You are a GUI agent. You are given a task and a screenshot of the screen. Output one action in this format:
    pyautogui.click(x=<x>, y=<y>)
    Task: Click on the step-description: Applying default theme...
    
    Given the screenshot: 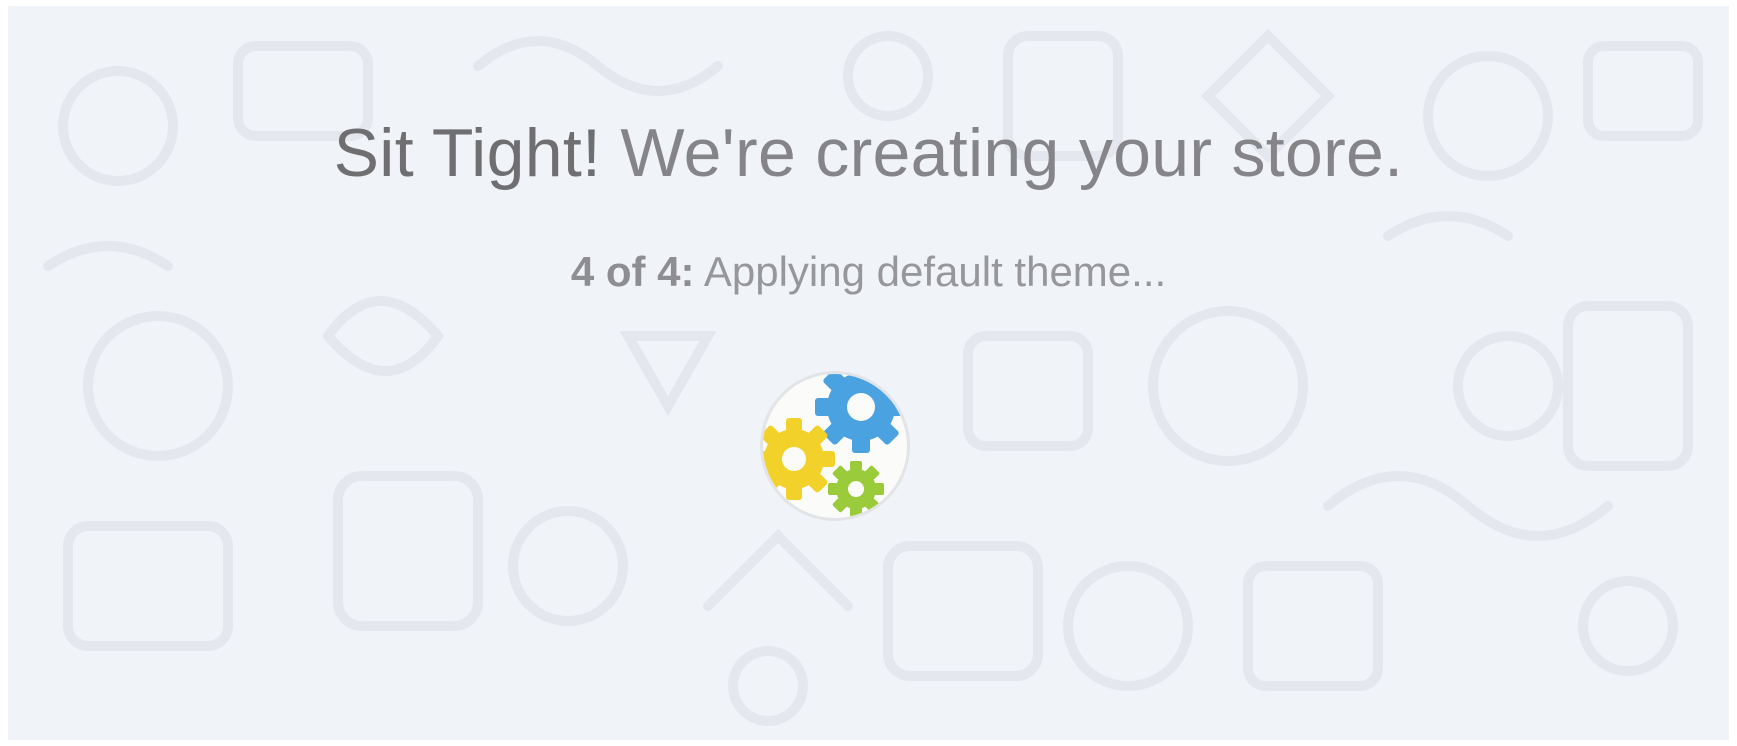 What is the action you would take?
    pyautogui.click(x=930, y=271)
    